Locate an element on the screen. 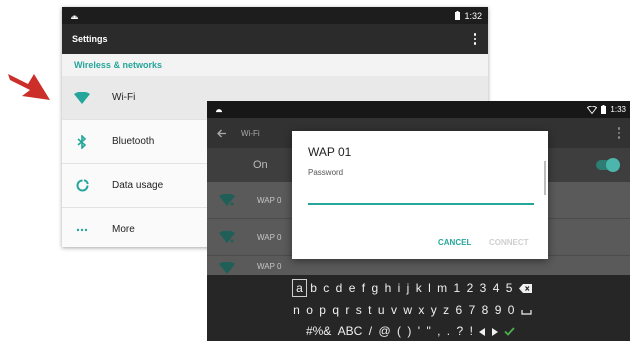 This screenshot has height=341, width=630. enter-key is located at coordinates (509, 331).